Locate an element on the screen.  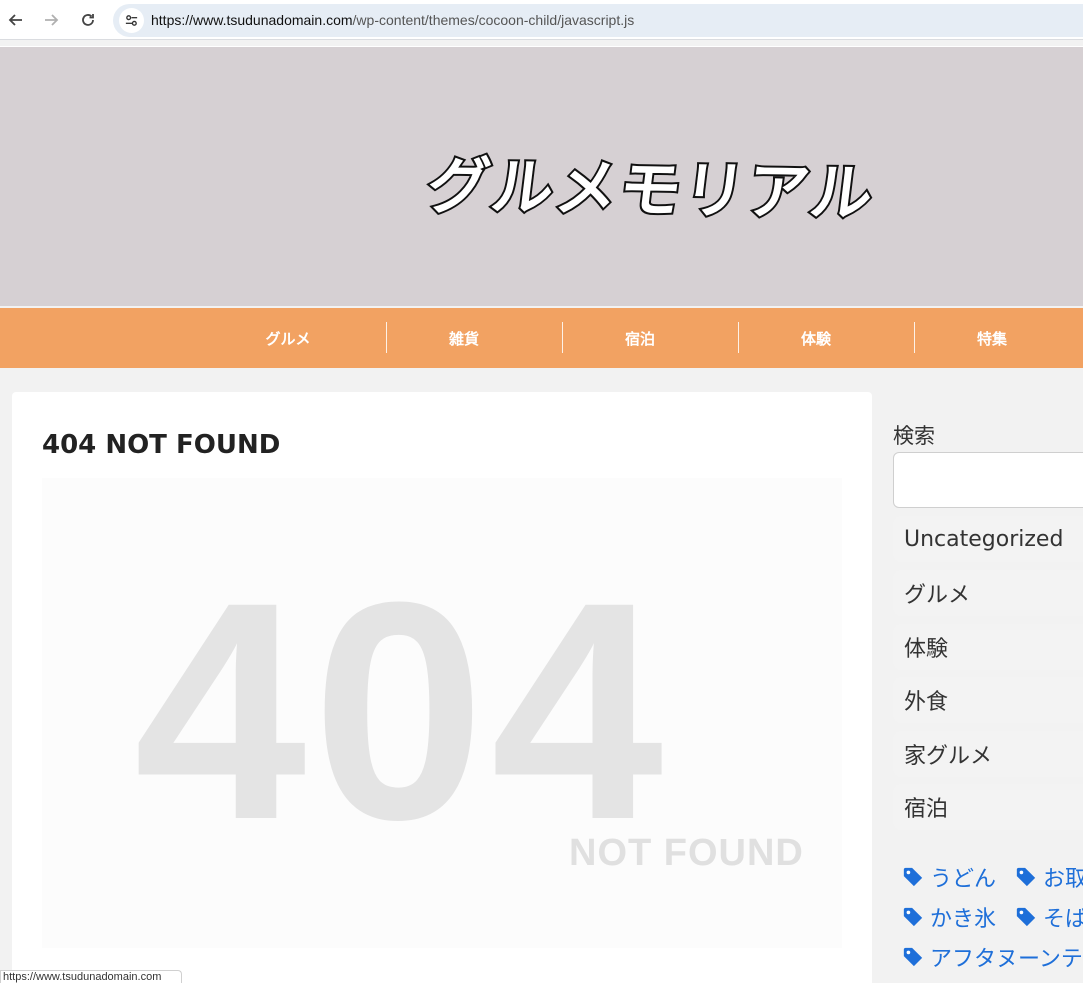
nav-item-gourmet: グルメ is located at coordinates (288, 338).